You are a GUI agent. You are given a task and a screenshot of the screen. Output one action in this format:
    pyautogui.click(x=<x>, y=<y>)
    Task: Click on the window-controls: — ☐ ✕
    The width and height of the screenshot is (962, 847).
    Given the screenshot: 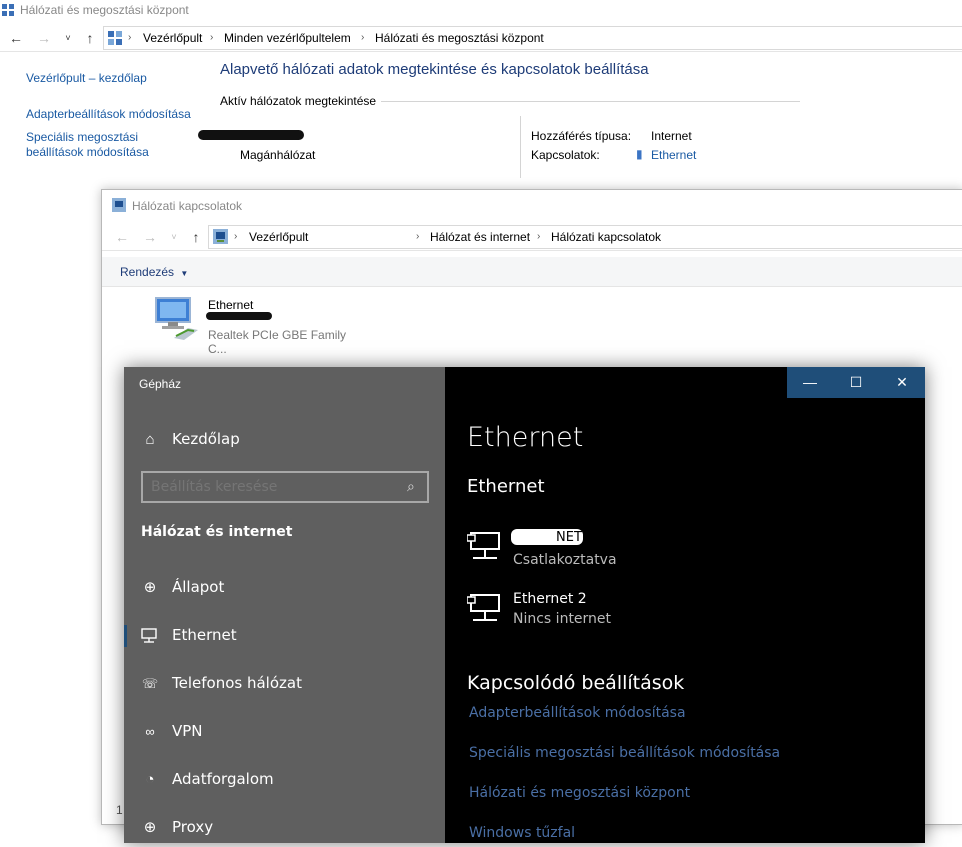 What is the action you would take?
    pyautogui.click(x=856, y=382)
    